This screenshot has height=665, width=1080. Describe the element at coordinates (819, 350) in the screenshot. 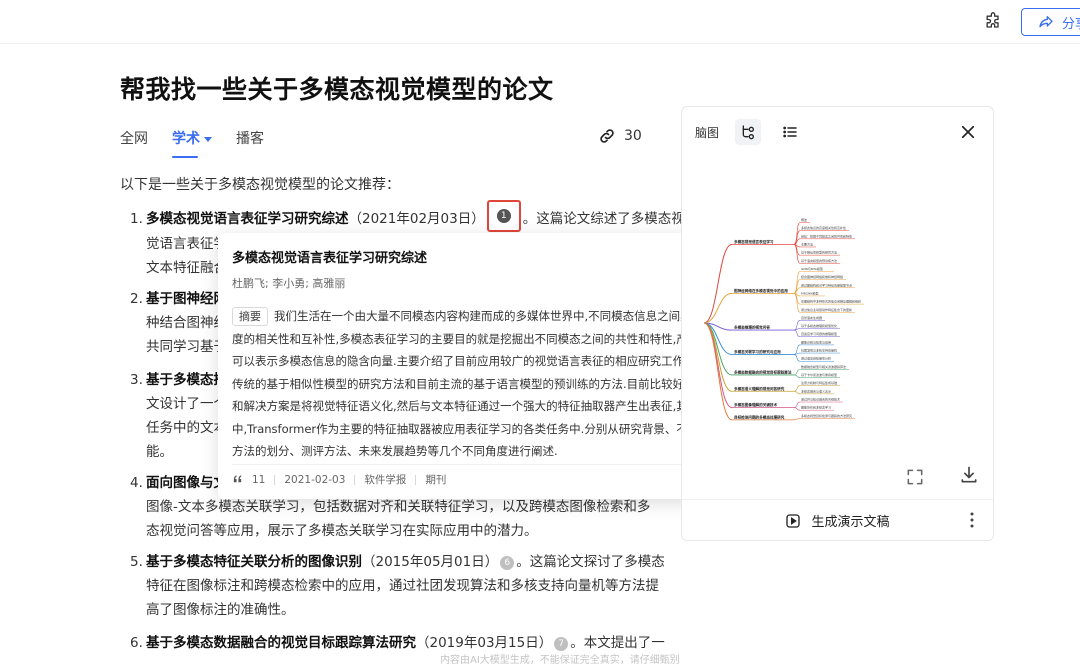

I see `mindmap-child-label: 社团发现与多核支持向量机` at that location.